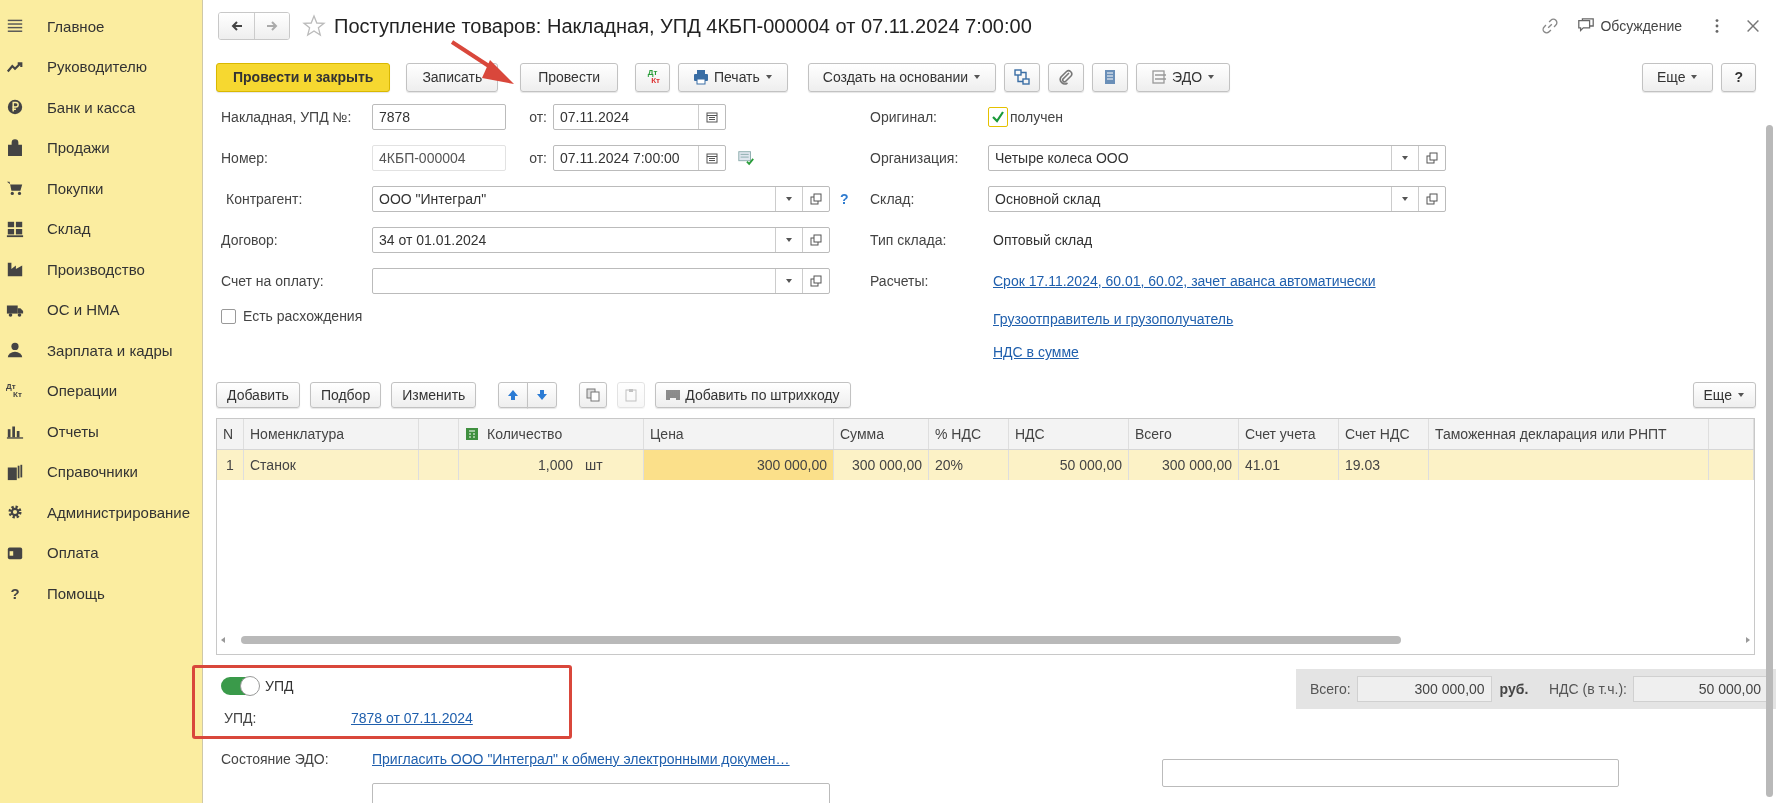 The width and height of the screenshot is (1776, 803). Describe the element at coordinates (101, 350) in the screenshot. I see `sidebar-item: Зарплата и кадры` at that location.